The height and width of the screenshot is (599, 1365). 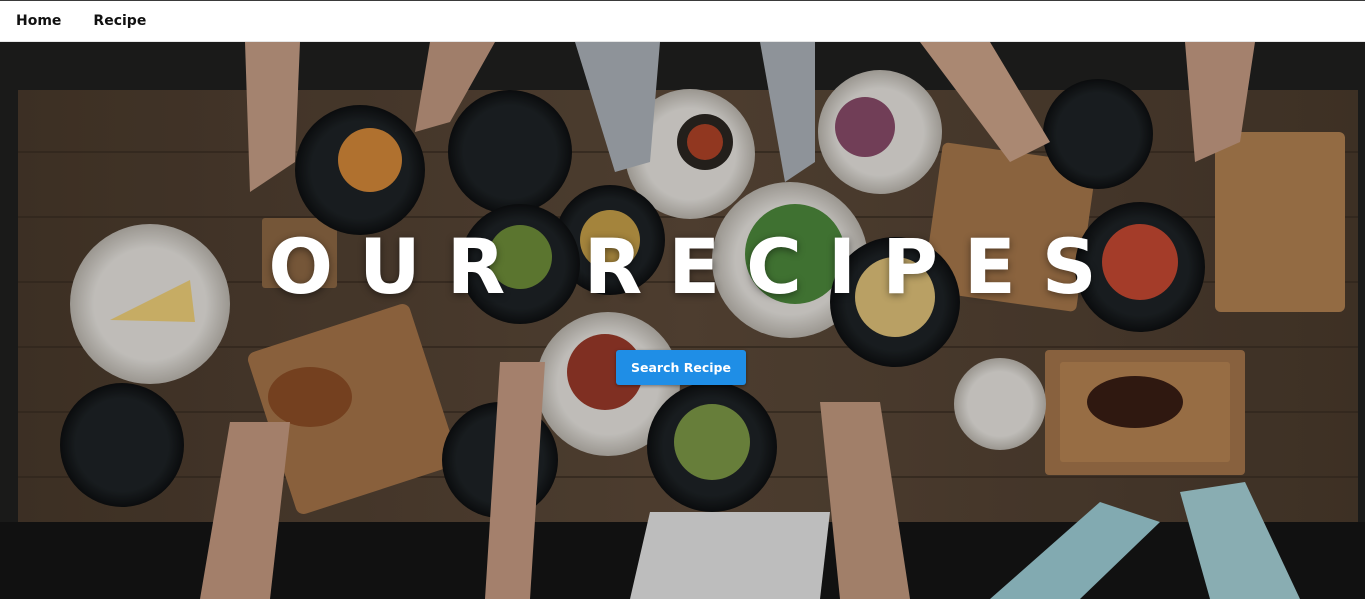 What do you see at coordinates (682, 21) in the screenshot?
I see `top-navbar: Home Recipe` at bounding box center [682, 21].